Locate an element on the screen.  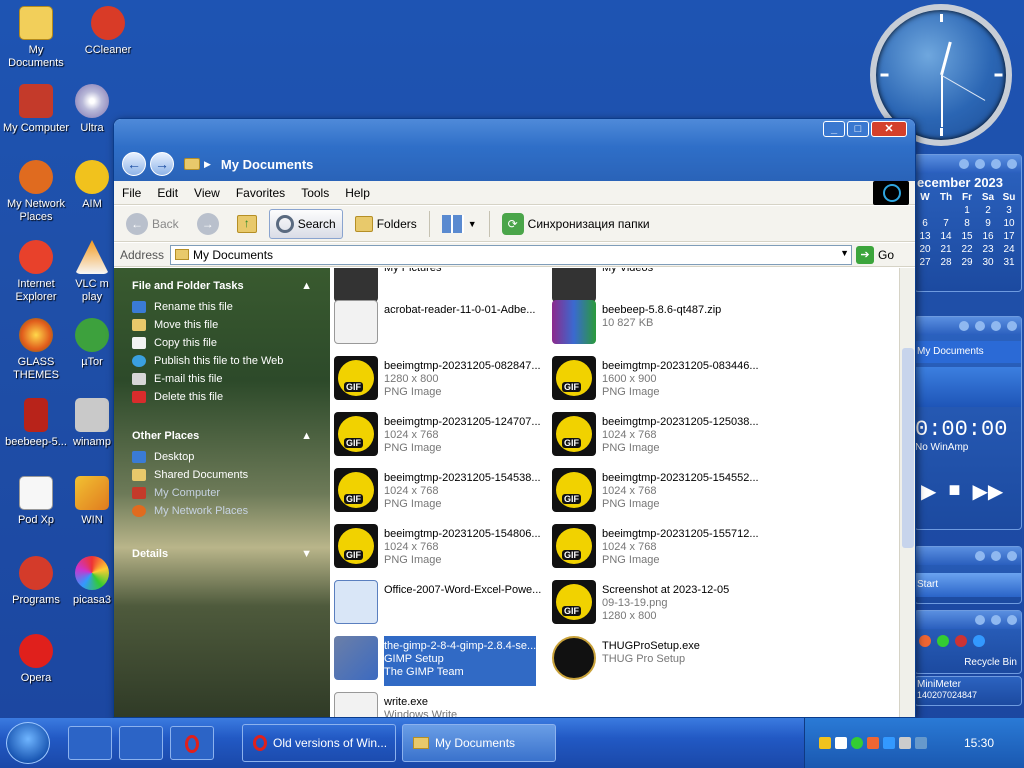
go-button: ➔ Go is located at coordinates (875, 254).